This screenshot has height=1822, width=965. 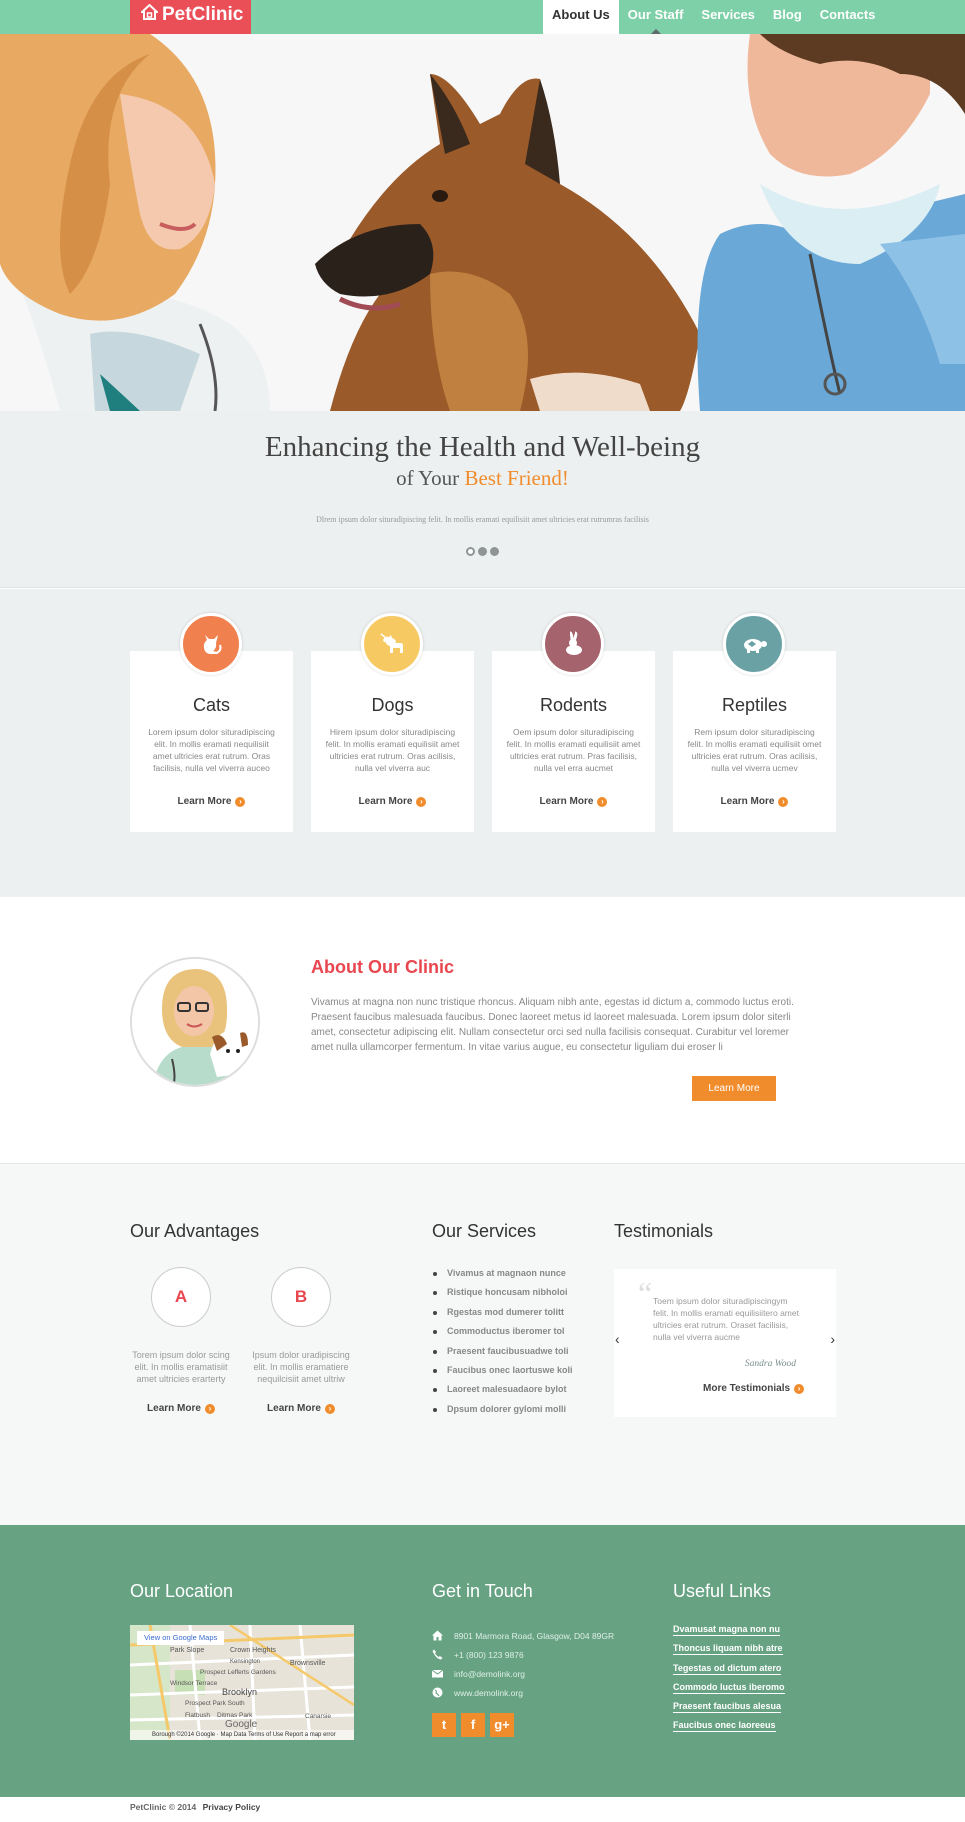 What do you see at coordinates (488, 1692) in the screenshot?
I see `contact-text: www.demolink.org` at bounding box center [488, 1692].